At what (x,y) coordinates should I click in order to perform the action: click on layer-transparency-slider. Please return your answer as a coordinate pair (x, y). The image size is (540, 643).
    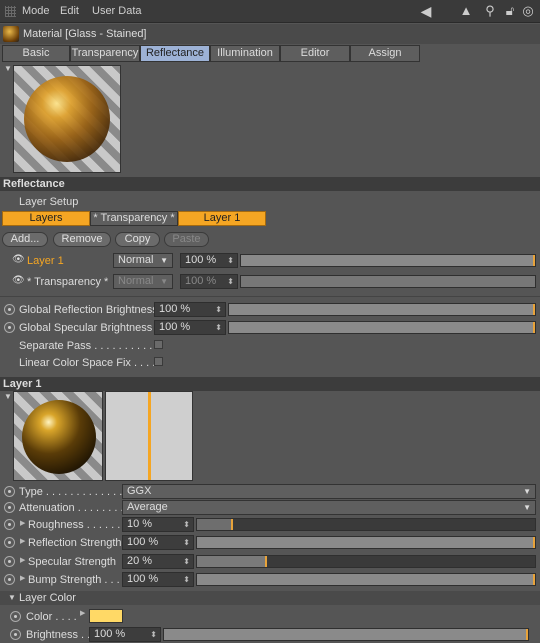
    Looking at the image, I should click on (388, 281).